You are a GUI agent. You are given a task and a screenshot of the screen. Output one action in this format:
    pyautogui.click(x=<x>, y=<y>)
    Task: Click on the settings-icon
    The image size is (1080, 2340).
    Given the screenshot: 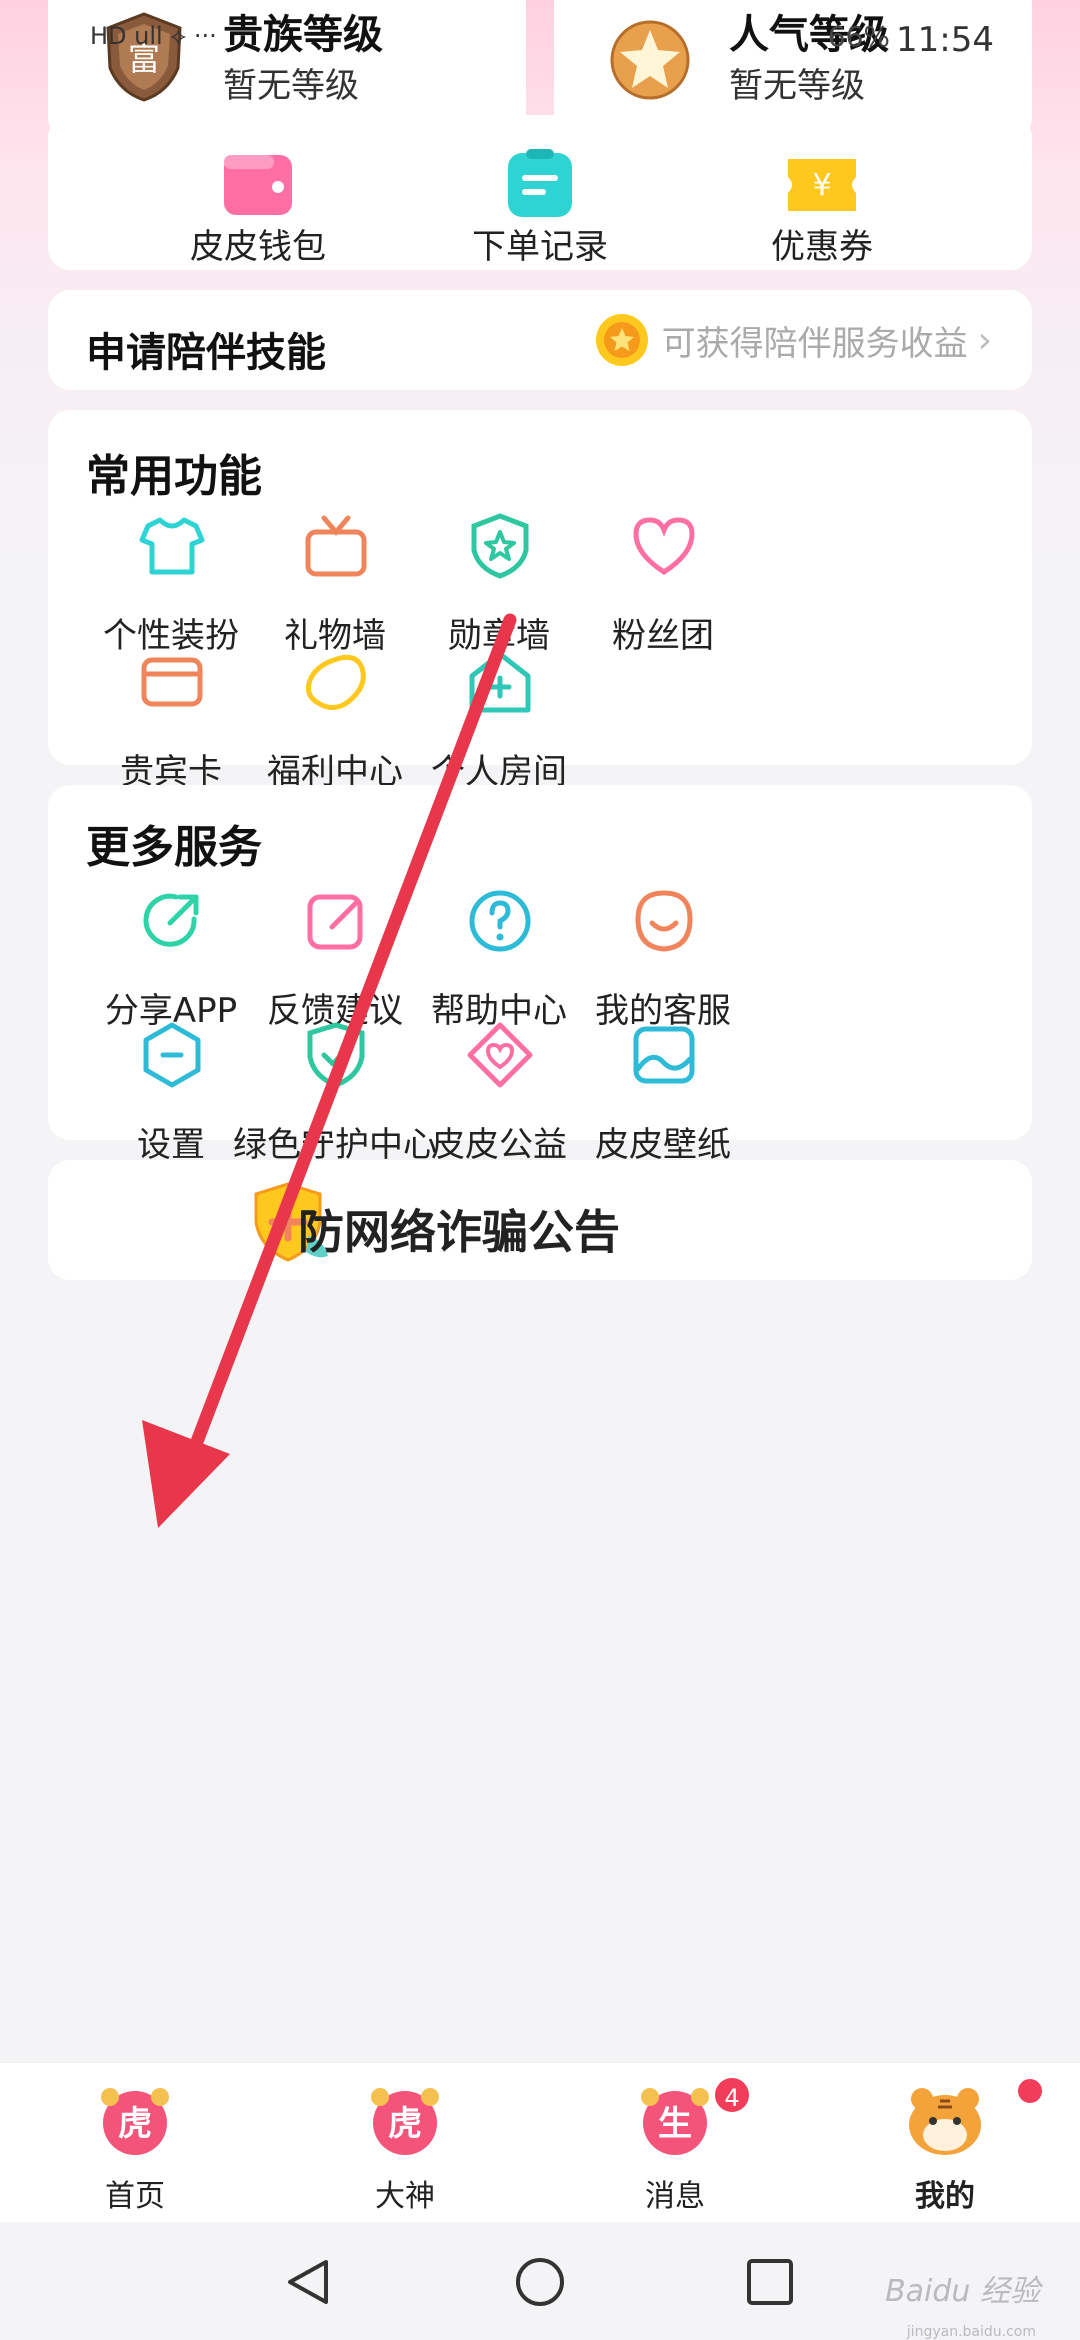 What is the action you would take?
    pyautogui.click(x=172, y=1055)
    